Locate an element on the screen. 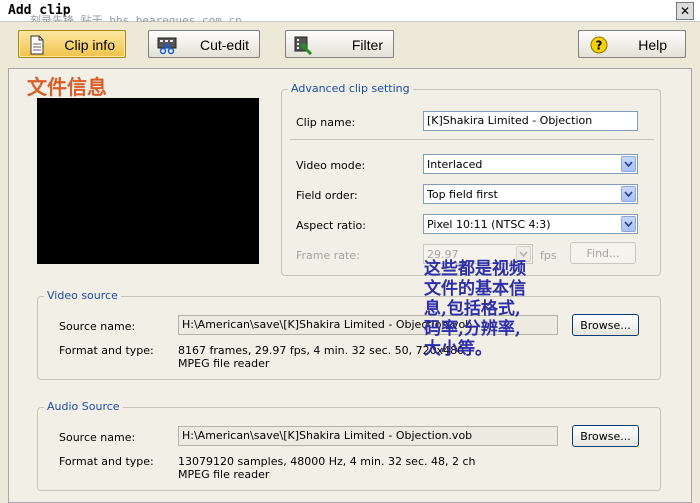 The width and height of the screenshot is (700, 503). film-scissors-icon is located at coordinates (167, 46).